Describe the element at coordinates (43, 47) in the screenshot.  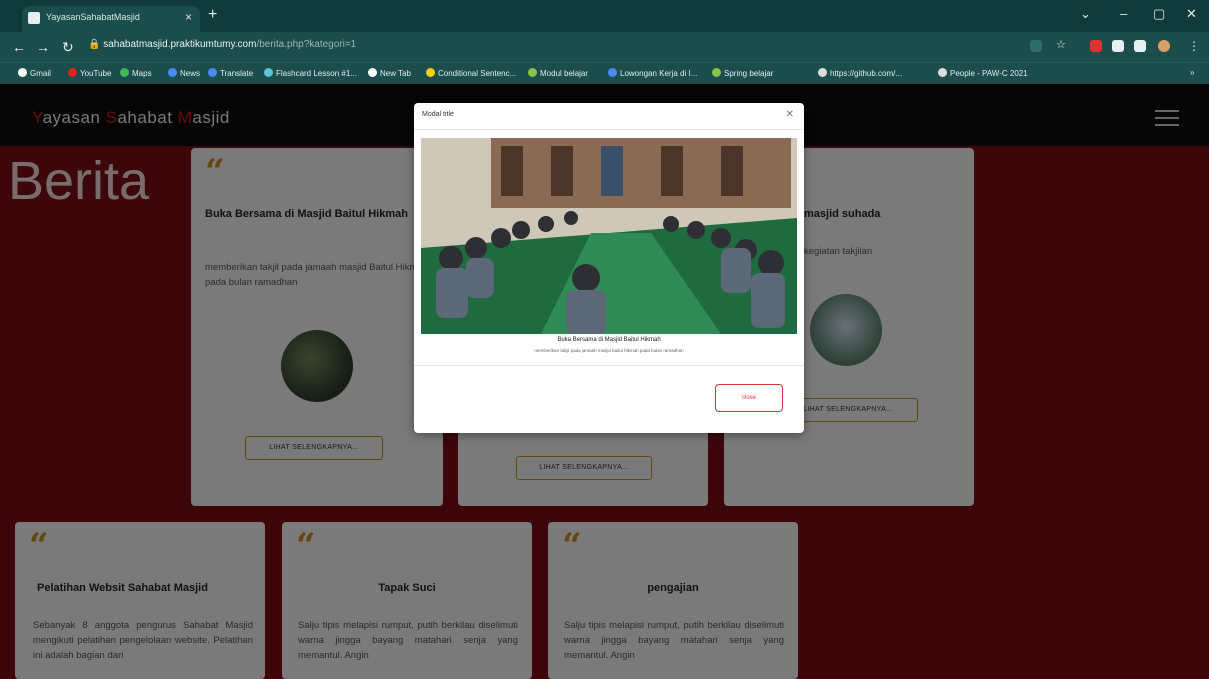
I see `forward-icon: →` at that location.